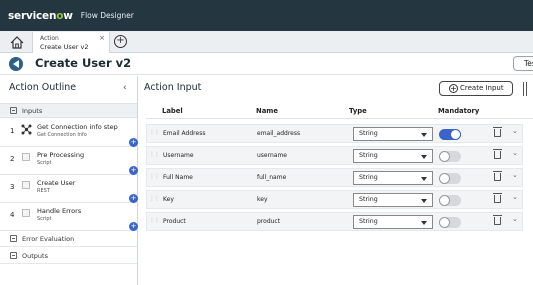 Image resolution: width=533 pixels, height=285 pixels. I want to click on input-label: Product, so click(174, 221).